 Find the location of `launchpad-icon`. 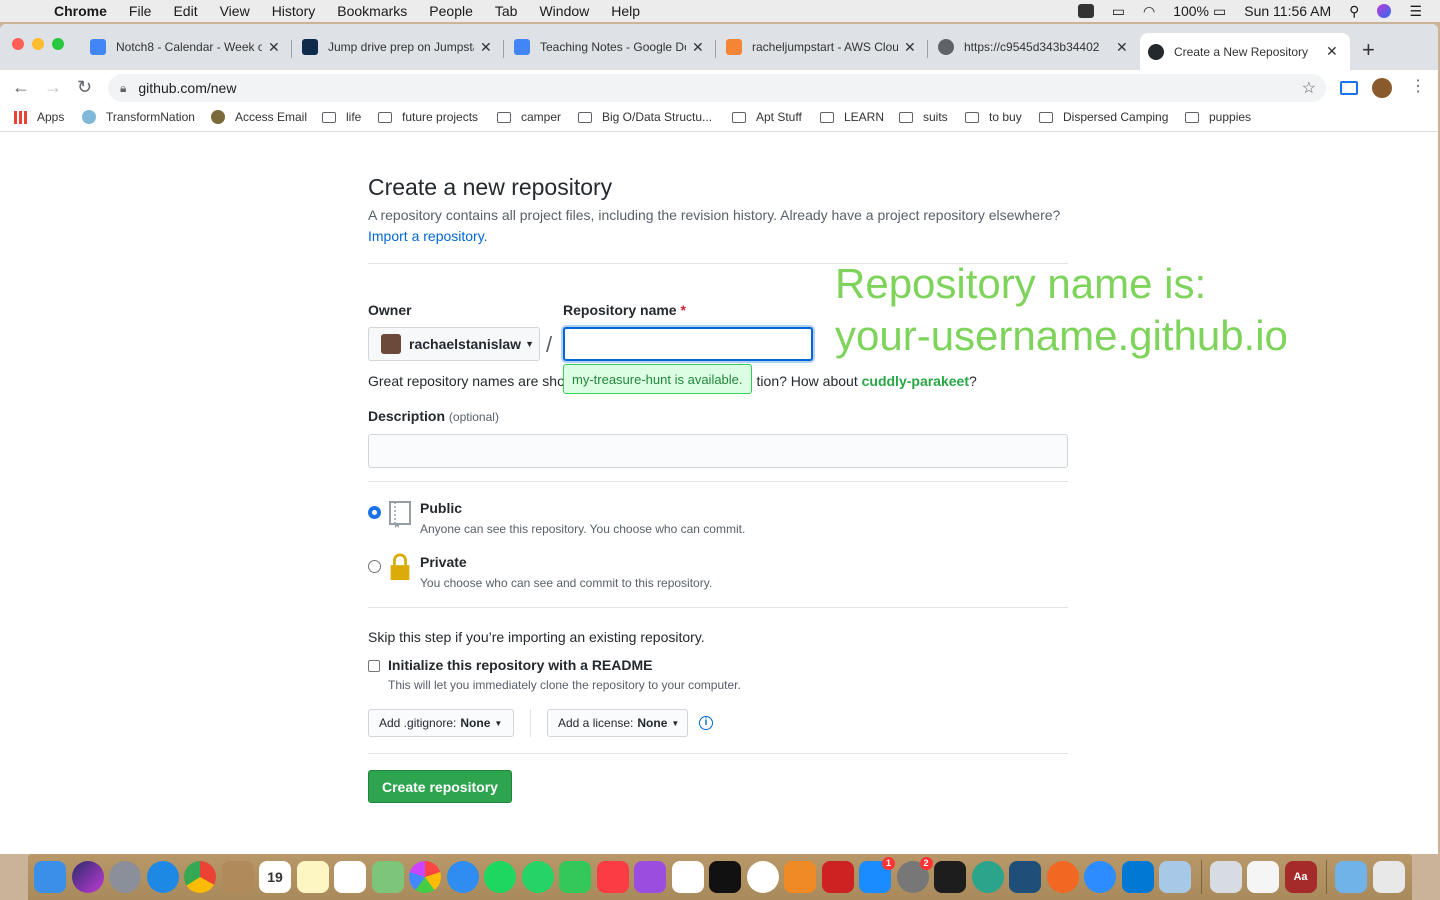

launchpad-icon is located at coordinates (125, 877).